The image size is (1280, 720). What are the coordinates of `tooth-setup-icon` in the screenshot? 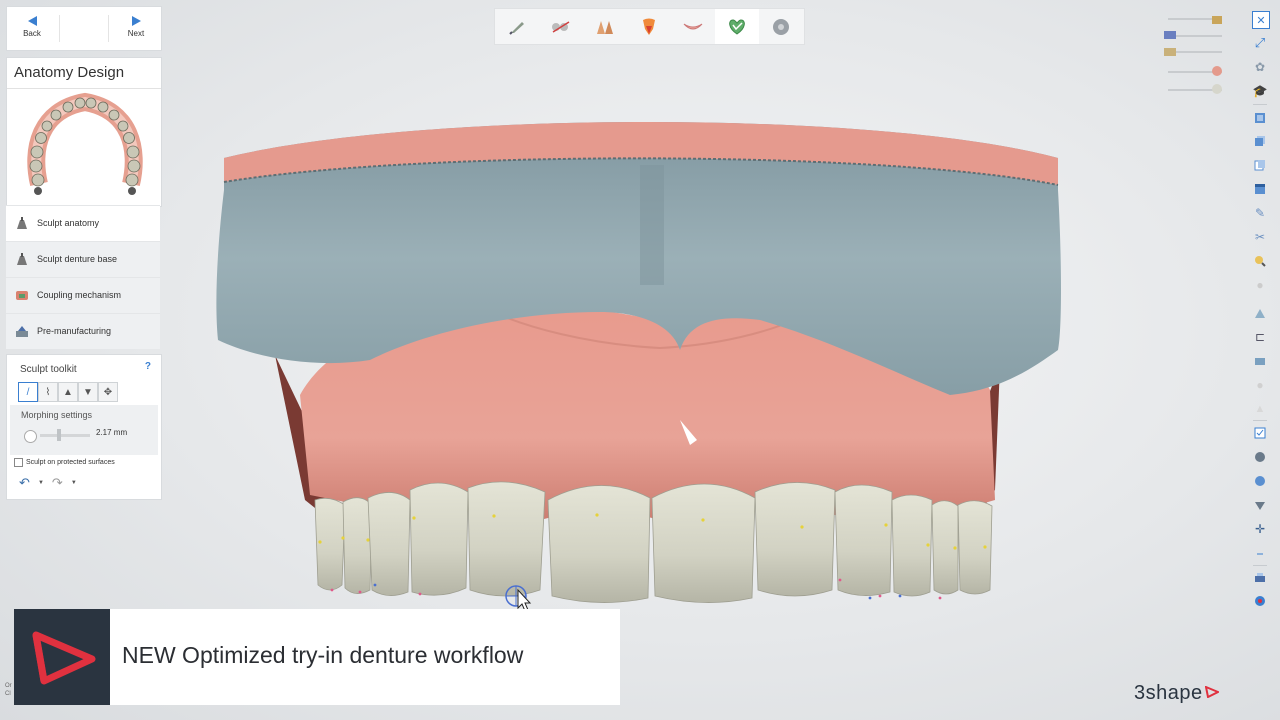 It's located at (561, 26).